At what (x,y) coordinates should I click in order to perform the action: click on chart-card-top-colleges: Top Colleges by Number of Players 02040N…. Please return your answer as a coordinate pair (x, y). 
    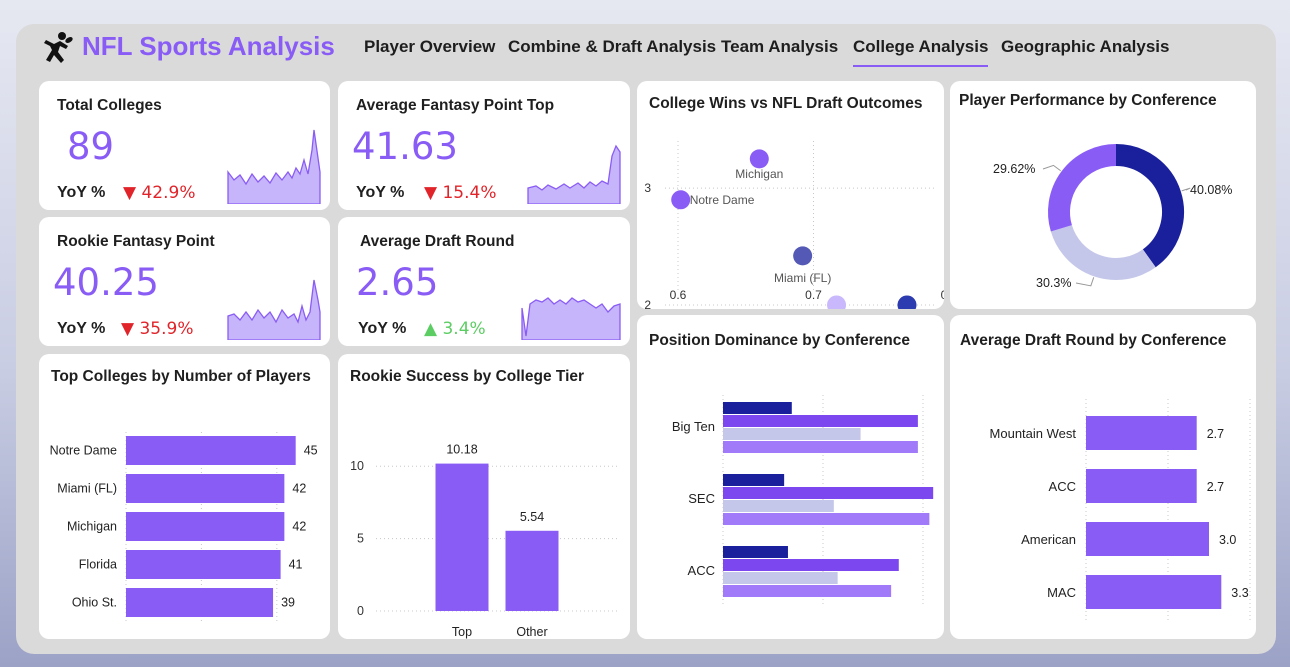
    Looking at the image, I should click on (184, 496).